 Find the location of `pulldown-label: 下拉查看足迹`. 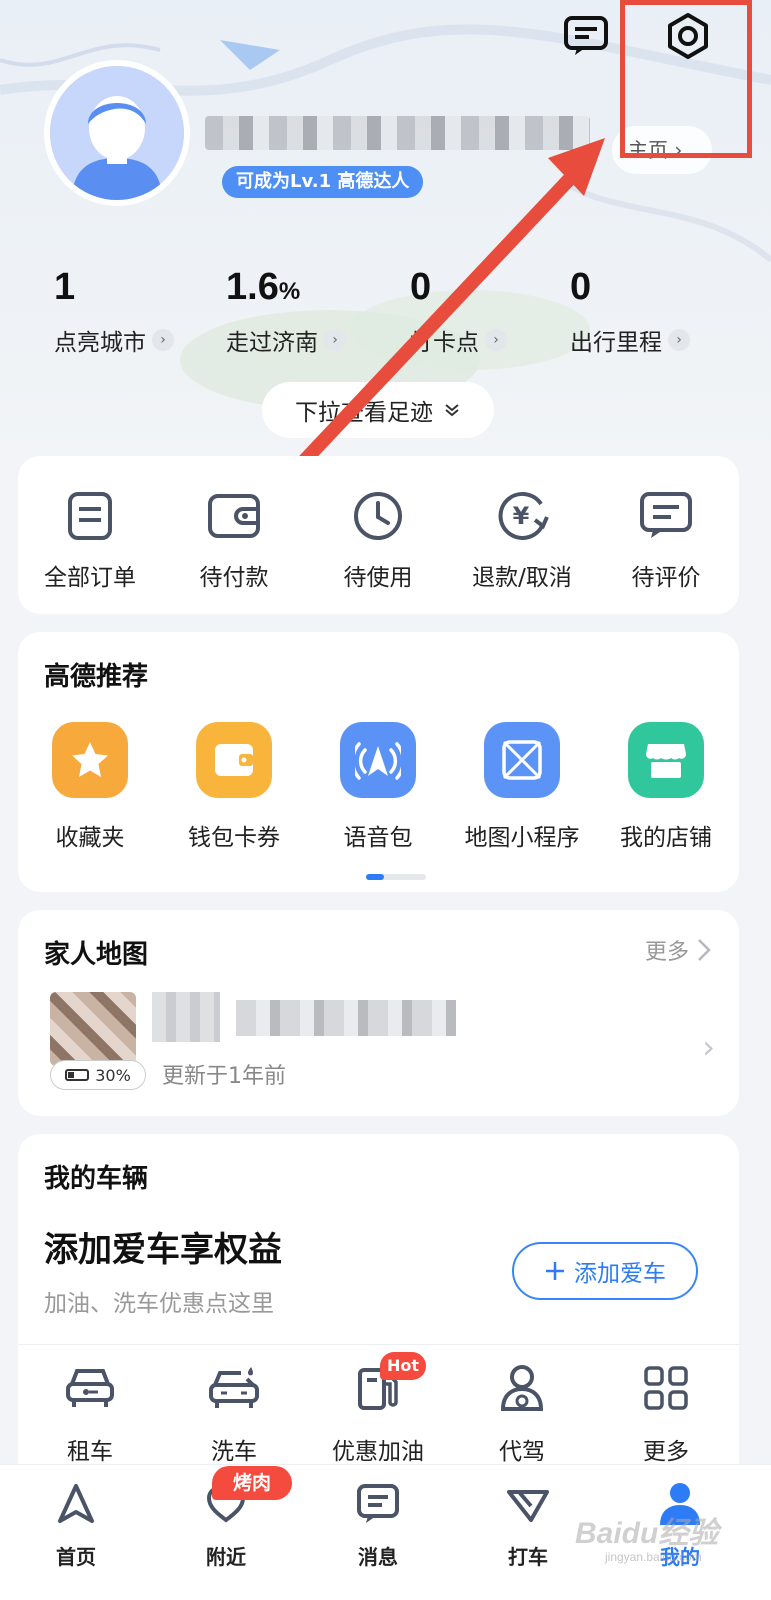

pulldown-label: 下拉查看足迹 is located at coordinates (364, 413).